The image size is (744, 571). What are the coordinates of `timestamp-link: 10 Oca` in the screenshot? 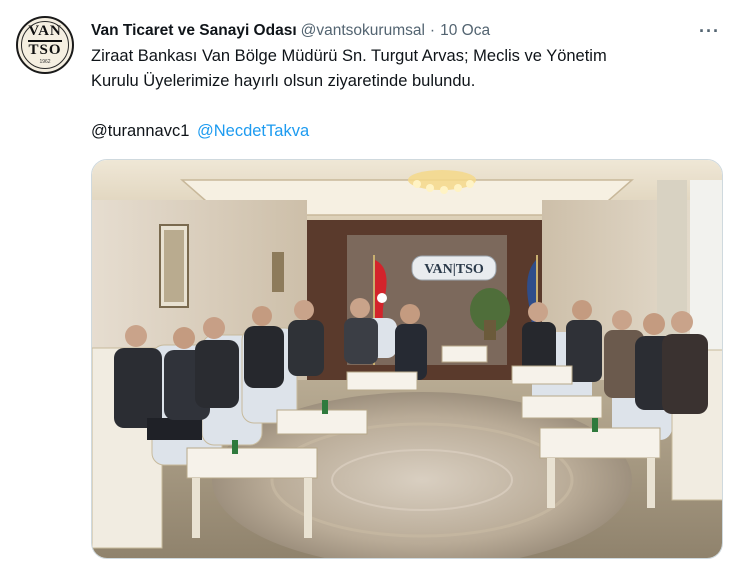 It's located at (465, 31).